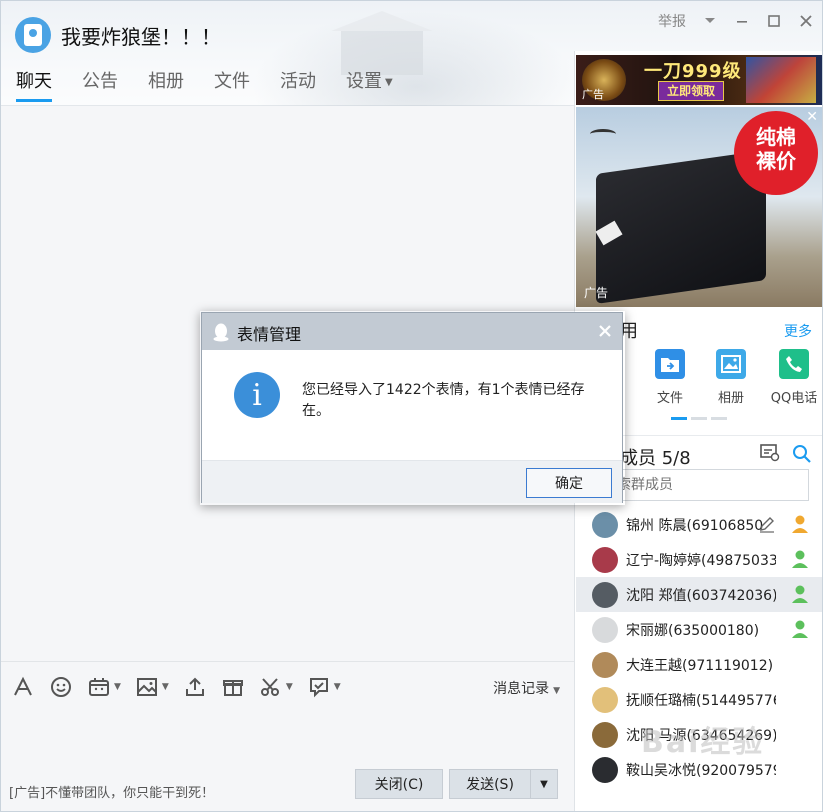  I want to click on gift-icon, so click(232, 687).